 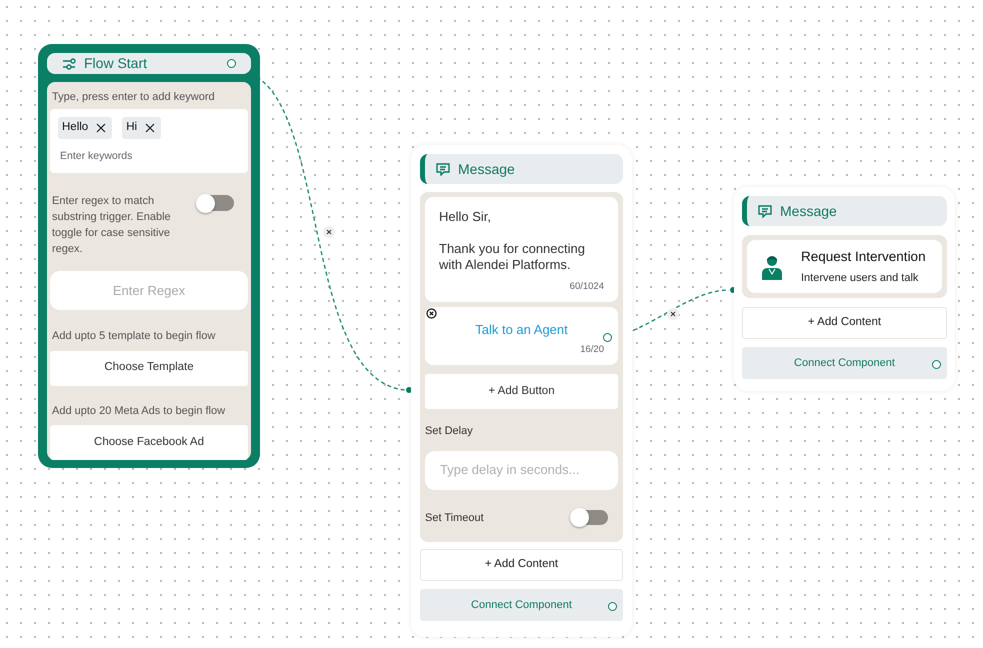 I want to click on case-sensitive-toggle, so click(x=216, y=203).